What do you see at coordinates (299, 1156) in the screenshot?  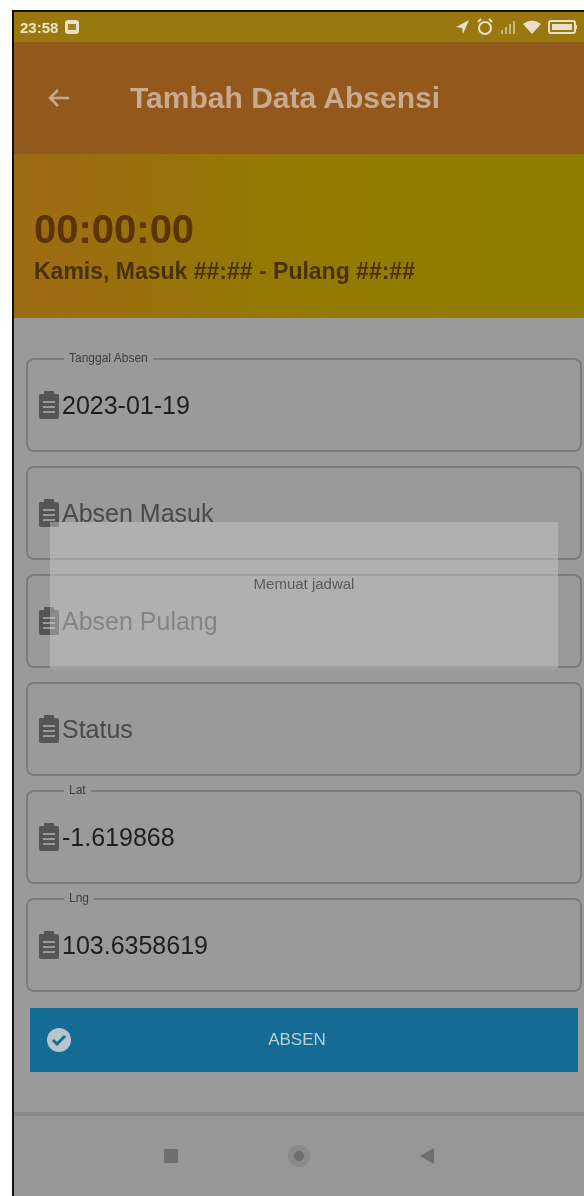 I see `circle-icon` at bounding box center [299, 1156].